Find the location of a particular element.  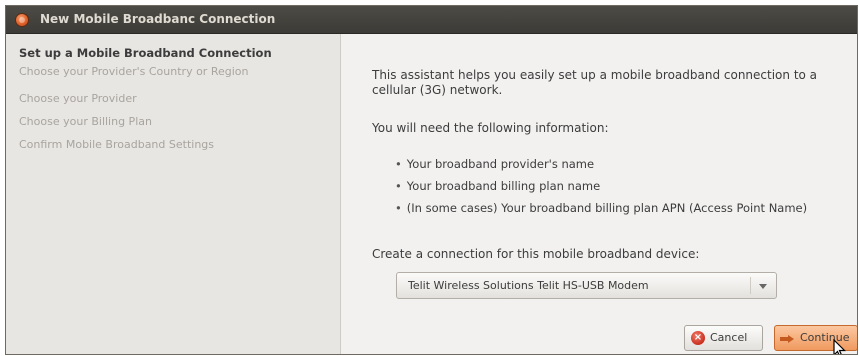

chevron-down-icon is located at coordinates (763, 286).